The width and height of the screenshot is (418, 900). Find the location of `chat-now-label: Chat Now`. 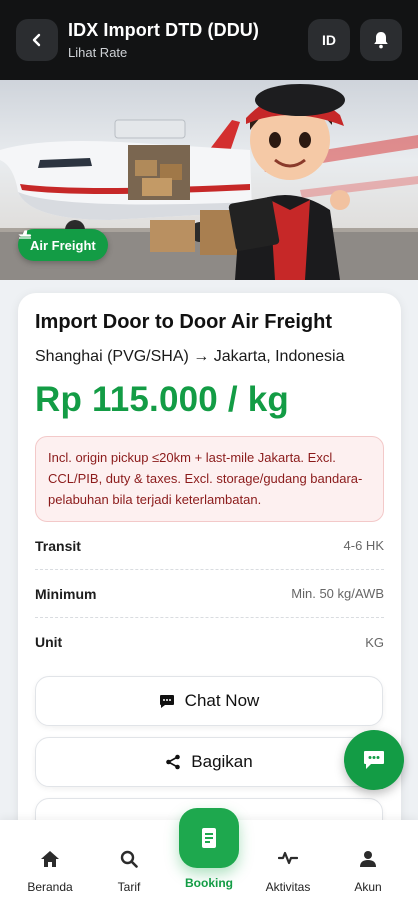

chat-now-label: Chat Now is located at coordinates (222, 701).